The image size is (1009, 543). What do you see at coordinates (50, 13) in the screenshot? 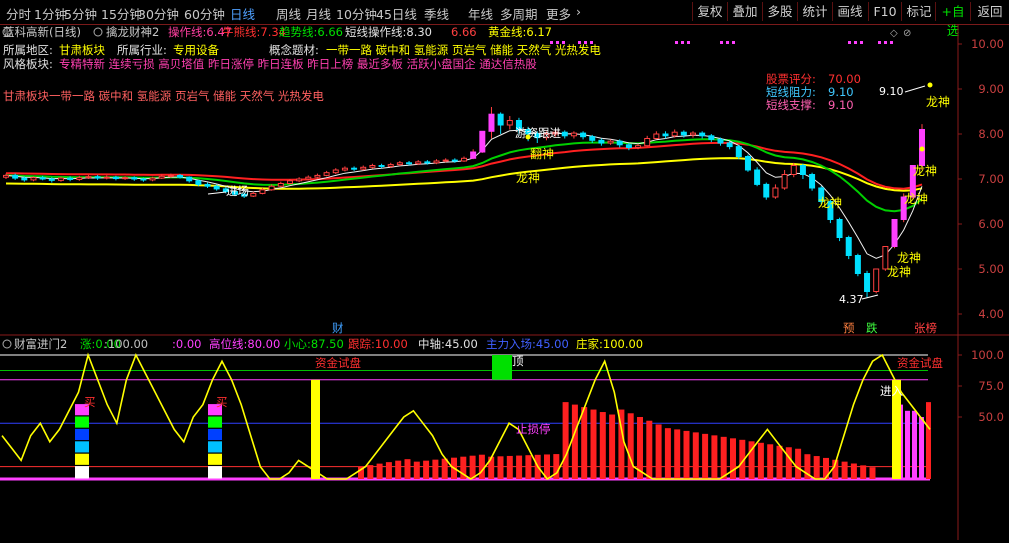
I see `period-tab-1: 1分钟` at bounding box center [50, 13].